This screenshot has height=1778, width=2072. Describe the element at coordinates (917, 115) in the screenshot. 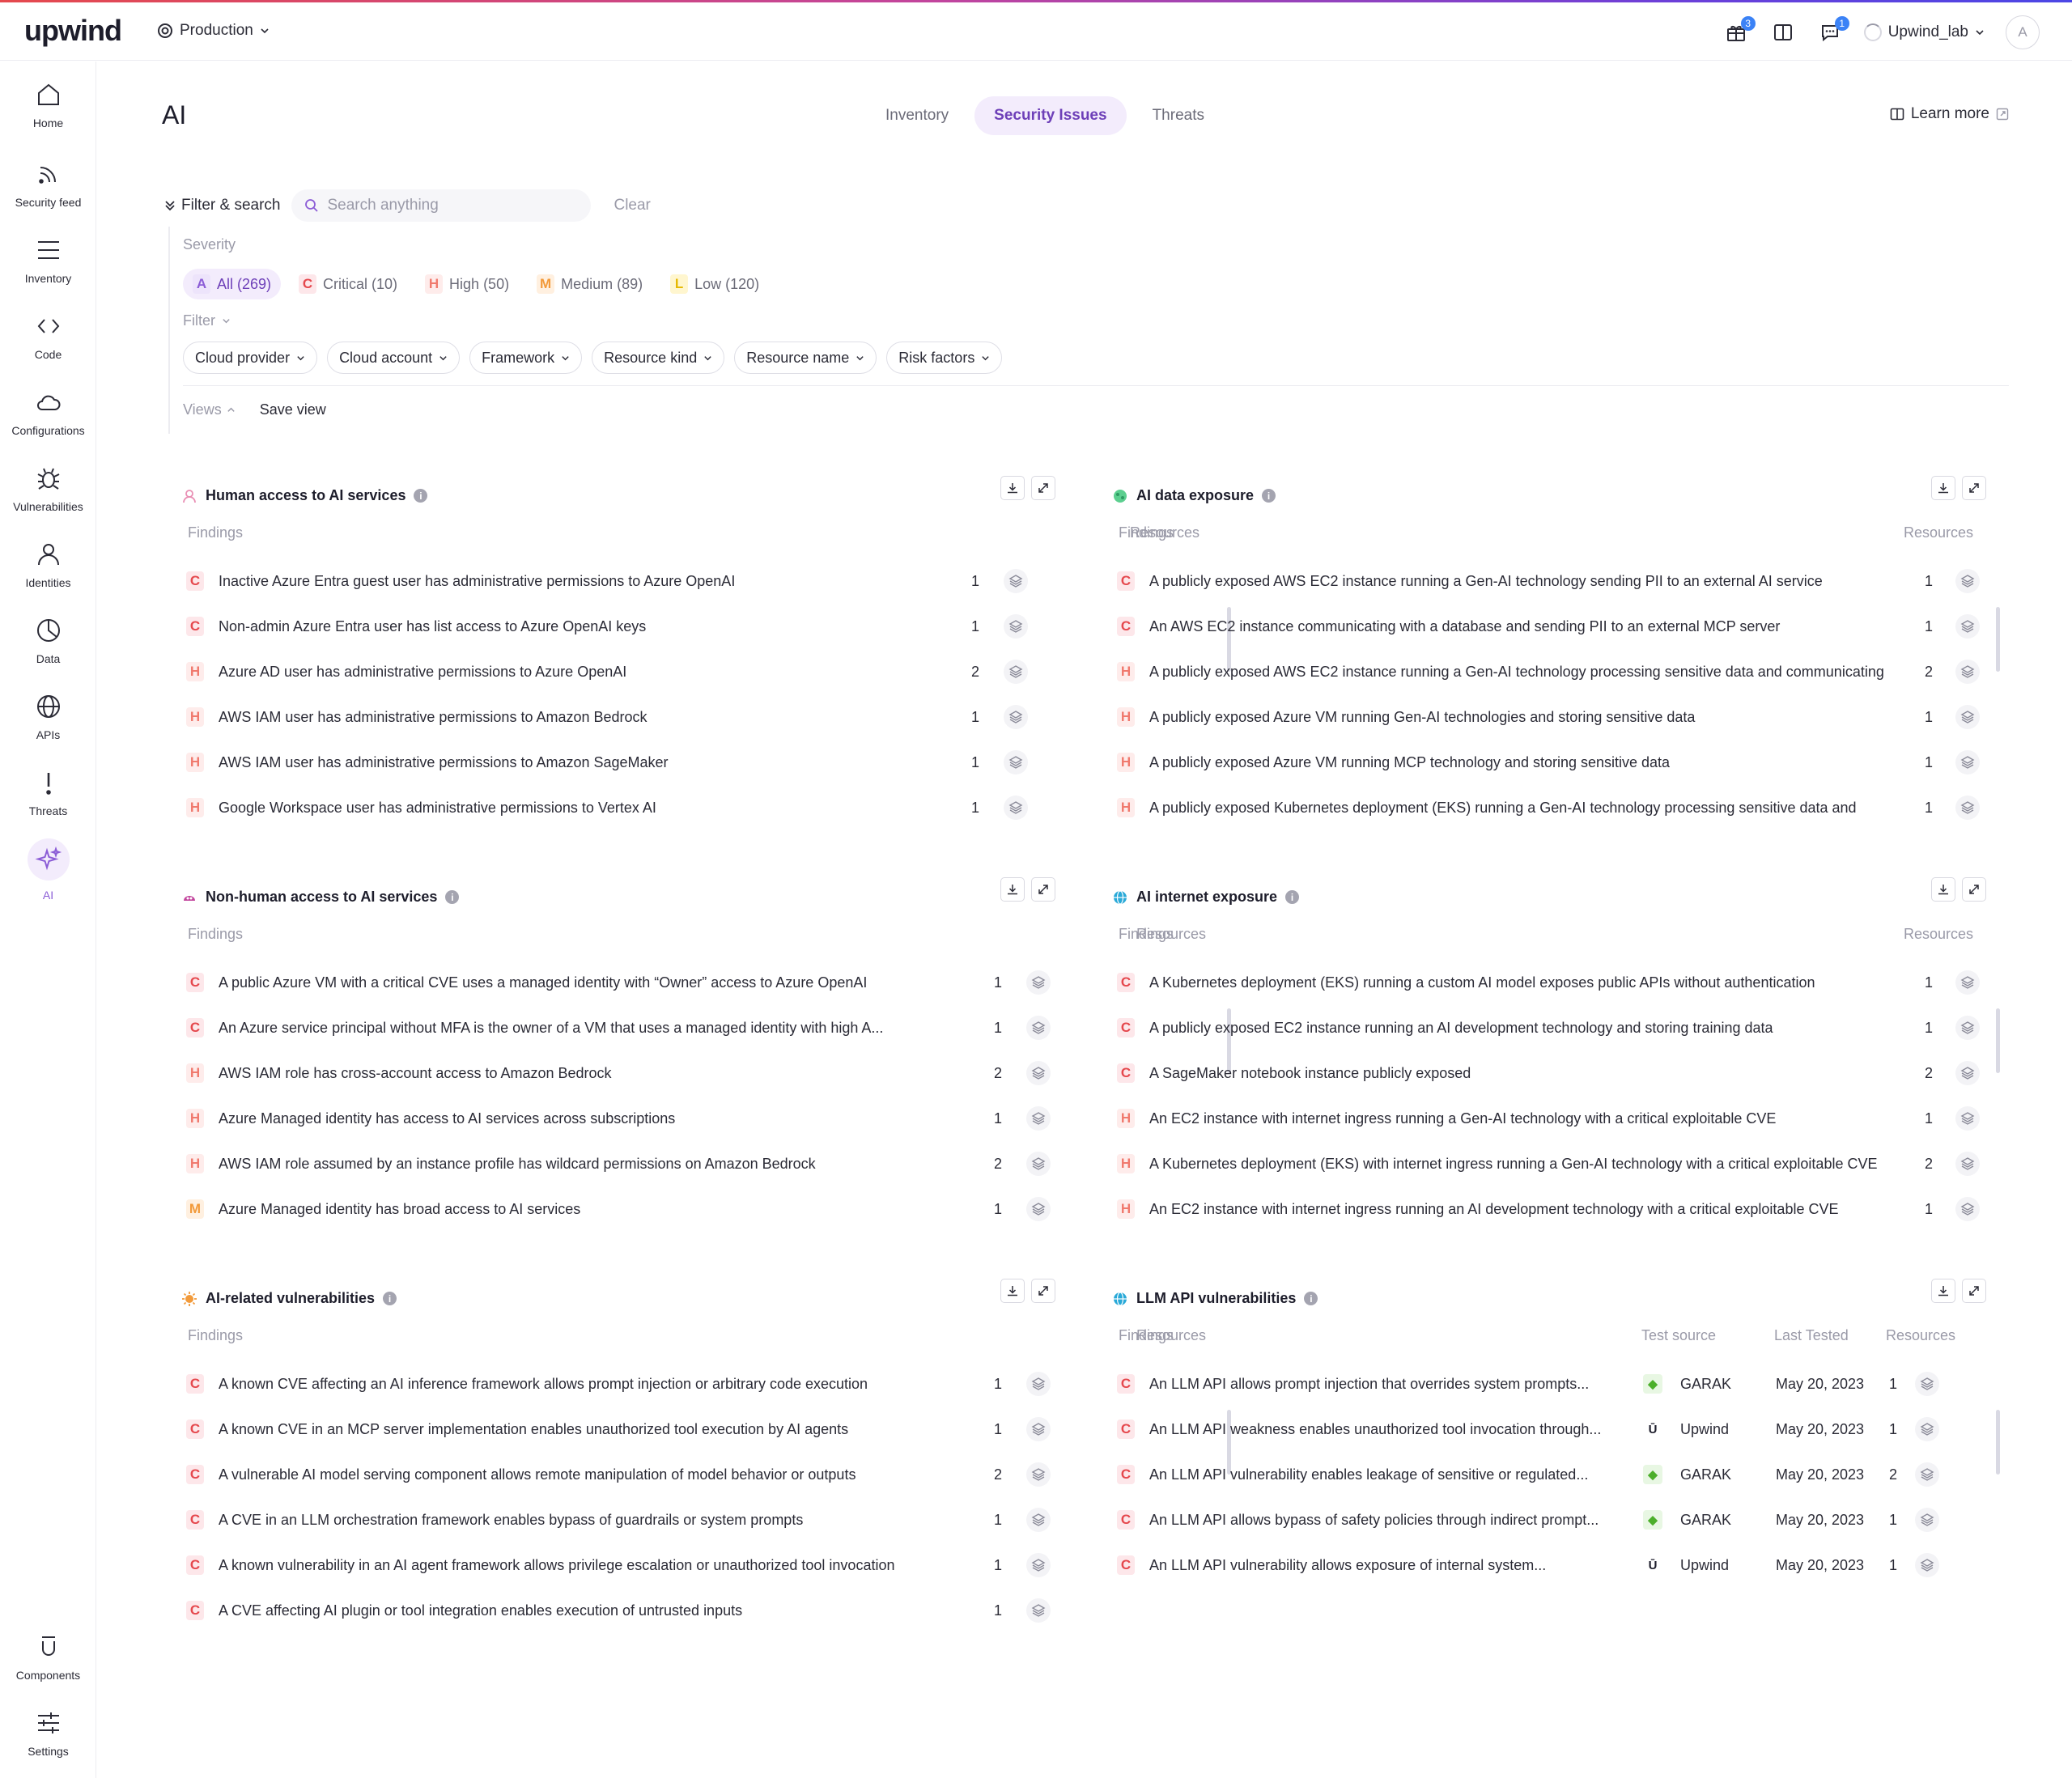

I see `tab-inventory: Inventory` at that location.